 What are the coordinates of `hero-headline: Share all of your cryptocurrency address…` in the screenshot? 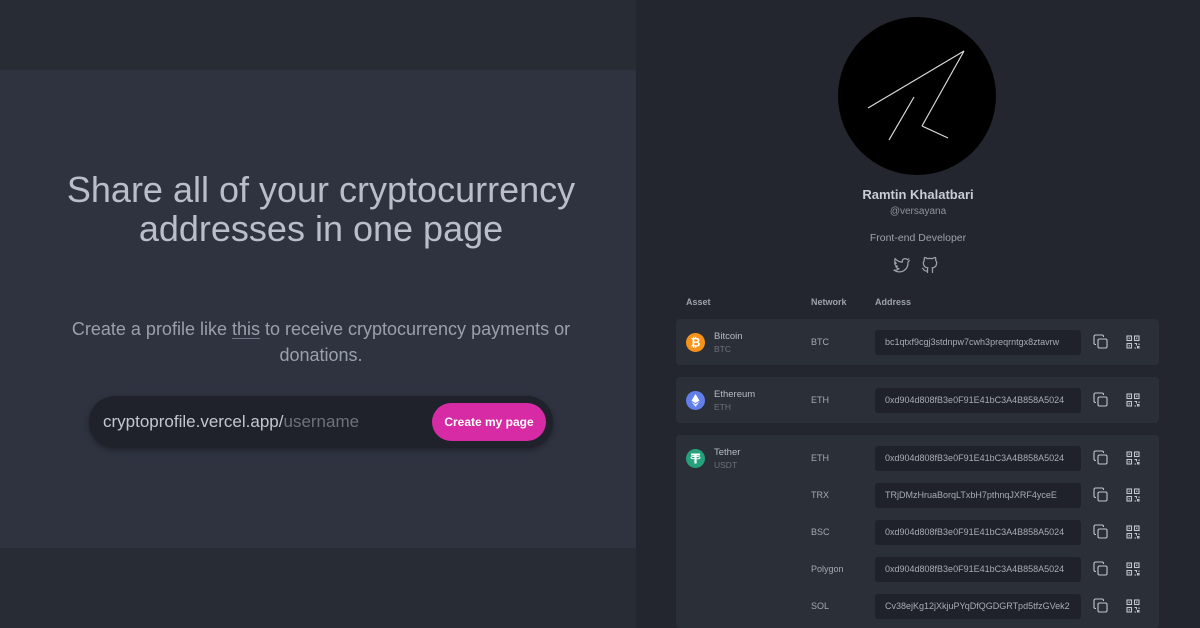 It's located at (321, 209).